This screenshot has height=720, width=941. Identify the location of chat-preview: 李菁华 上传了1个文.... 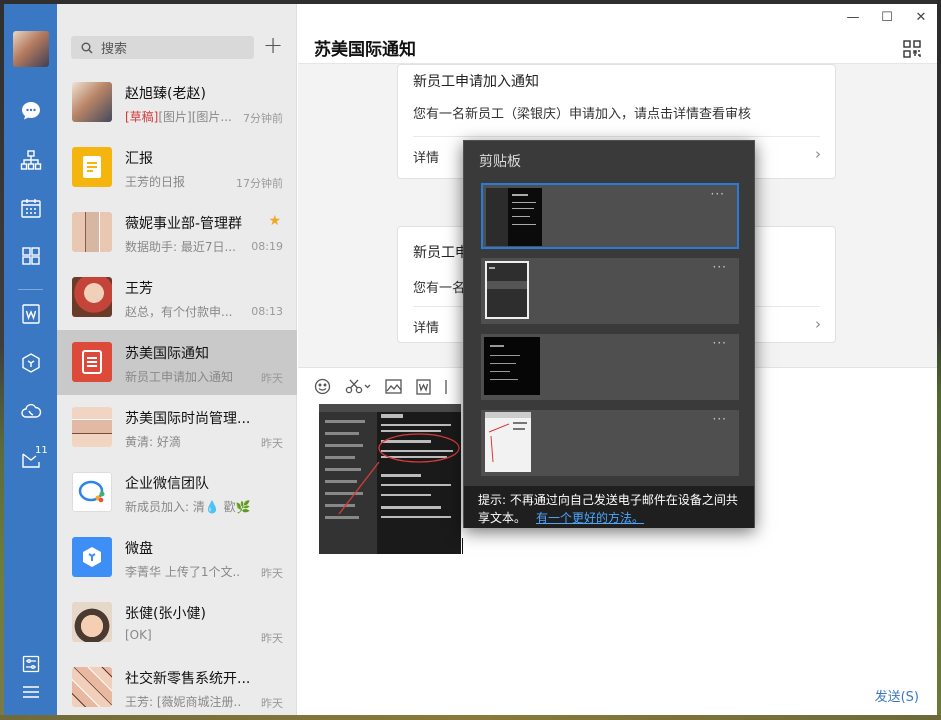
(182, 572).